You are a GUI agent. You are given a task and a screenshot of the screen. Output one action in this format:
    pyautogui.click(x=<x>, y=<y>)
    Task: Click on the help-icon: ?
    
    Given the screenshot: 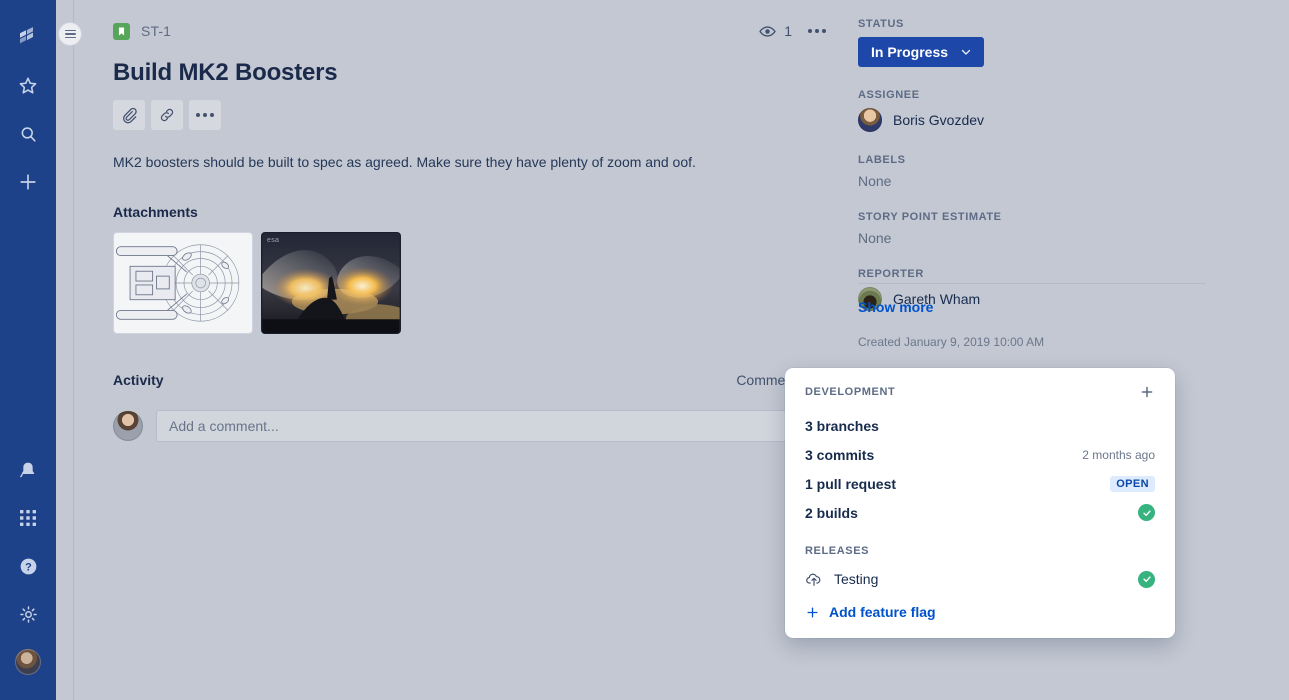 What is the action you would take?
    pyautogui.click(x=28, y=566)
    